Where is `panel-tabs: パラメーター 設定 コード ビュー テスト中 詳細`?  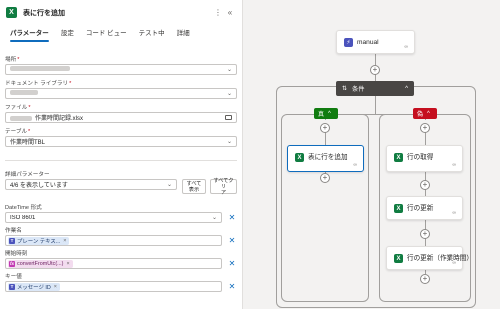
panel-tabs: パラメーター 設定 コード ビュー テスト中 詳細 is located at coordinates (121, 34).